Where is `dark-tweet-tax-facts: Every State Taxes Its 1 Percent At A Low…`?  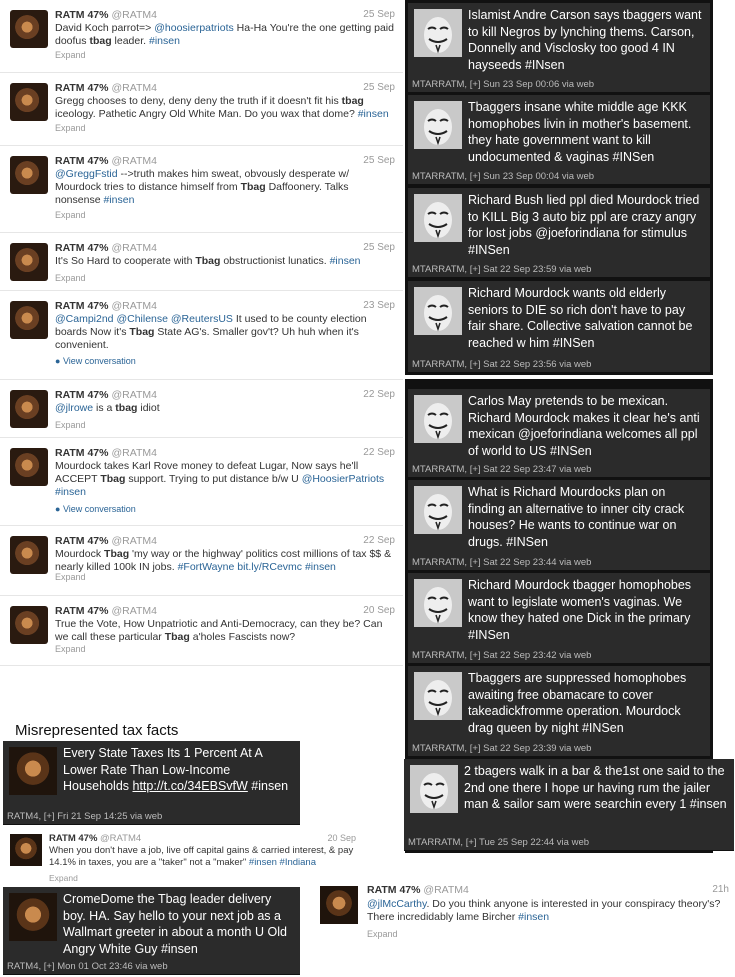
dark-tweet-tax-facts: Every State Taxes Its 1 Percent At A Low… is located at coordinates (151, 783).